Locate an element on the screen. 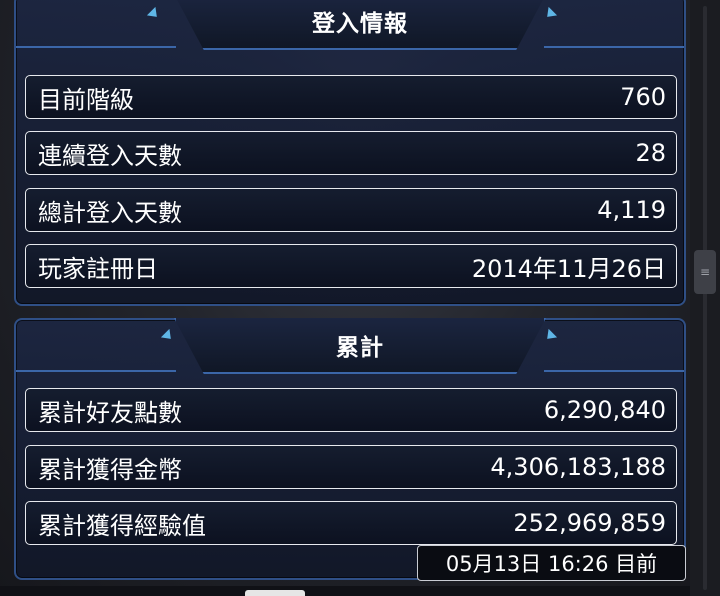 The height and width of the screenshot is (596, 720). row-value: 4,119 is located at coordinates (631, 210).